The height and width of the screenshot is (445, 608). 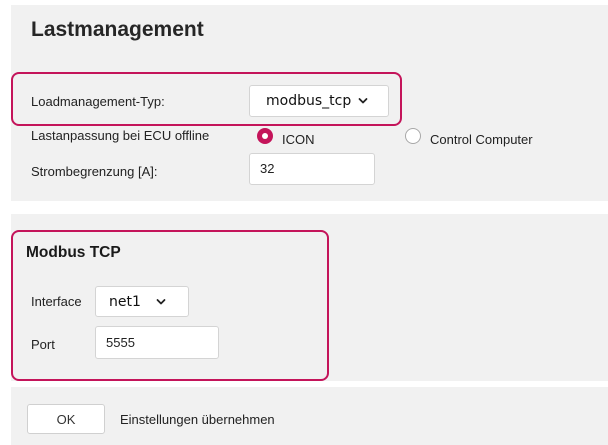 I want to click on radio-icon-option, so click(x=265, y=136).